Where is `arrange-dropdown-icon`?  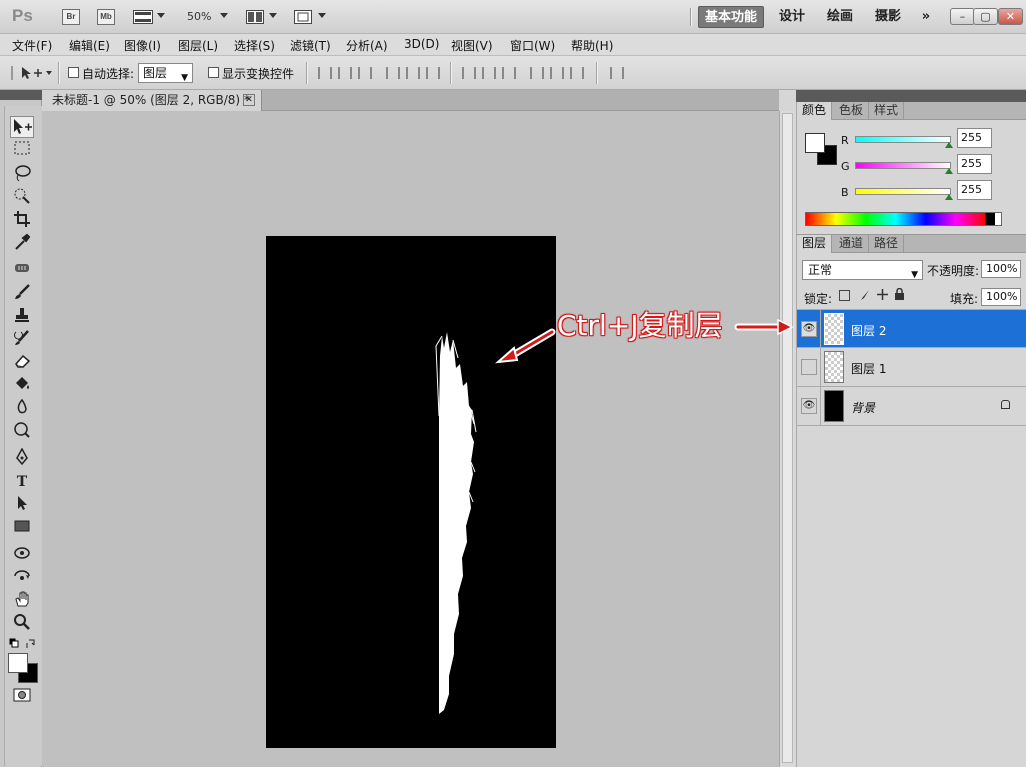 arrange-dropdown-icon is located at coordinates (273, 15).